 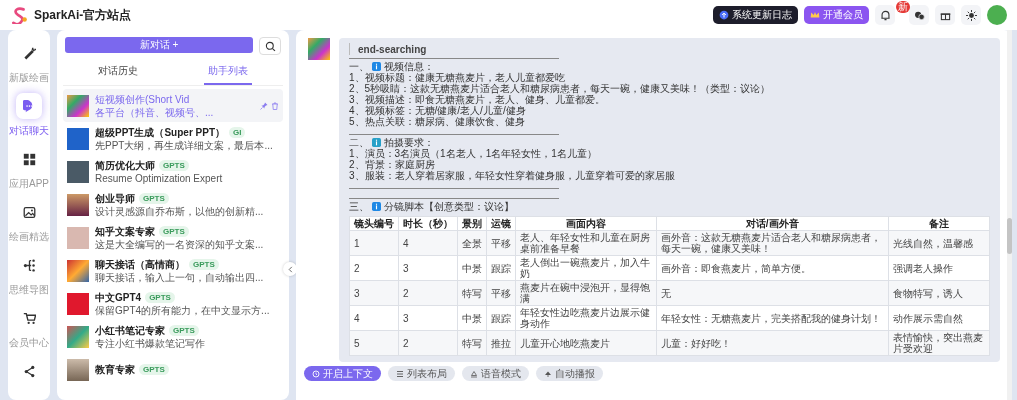 I want to click on content-line: 1、视频标题：健康无糖燕麦片，老人儿童都爱吃, so click(x=457, y=77).